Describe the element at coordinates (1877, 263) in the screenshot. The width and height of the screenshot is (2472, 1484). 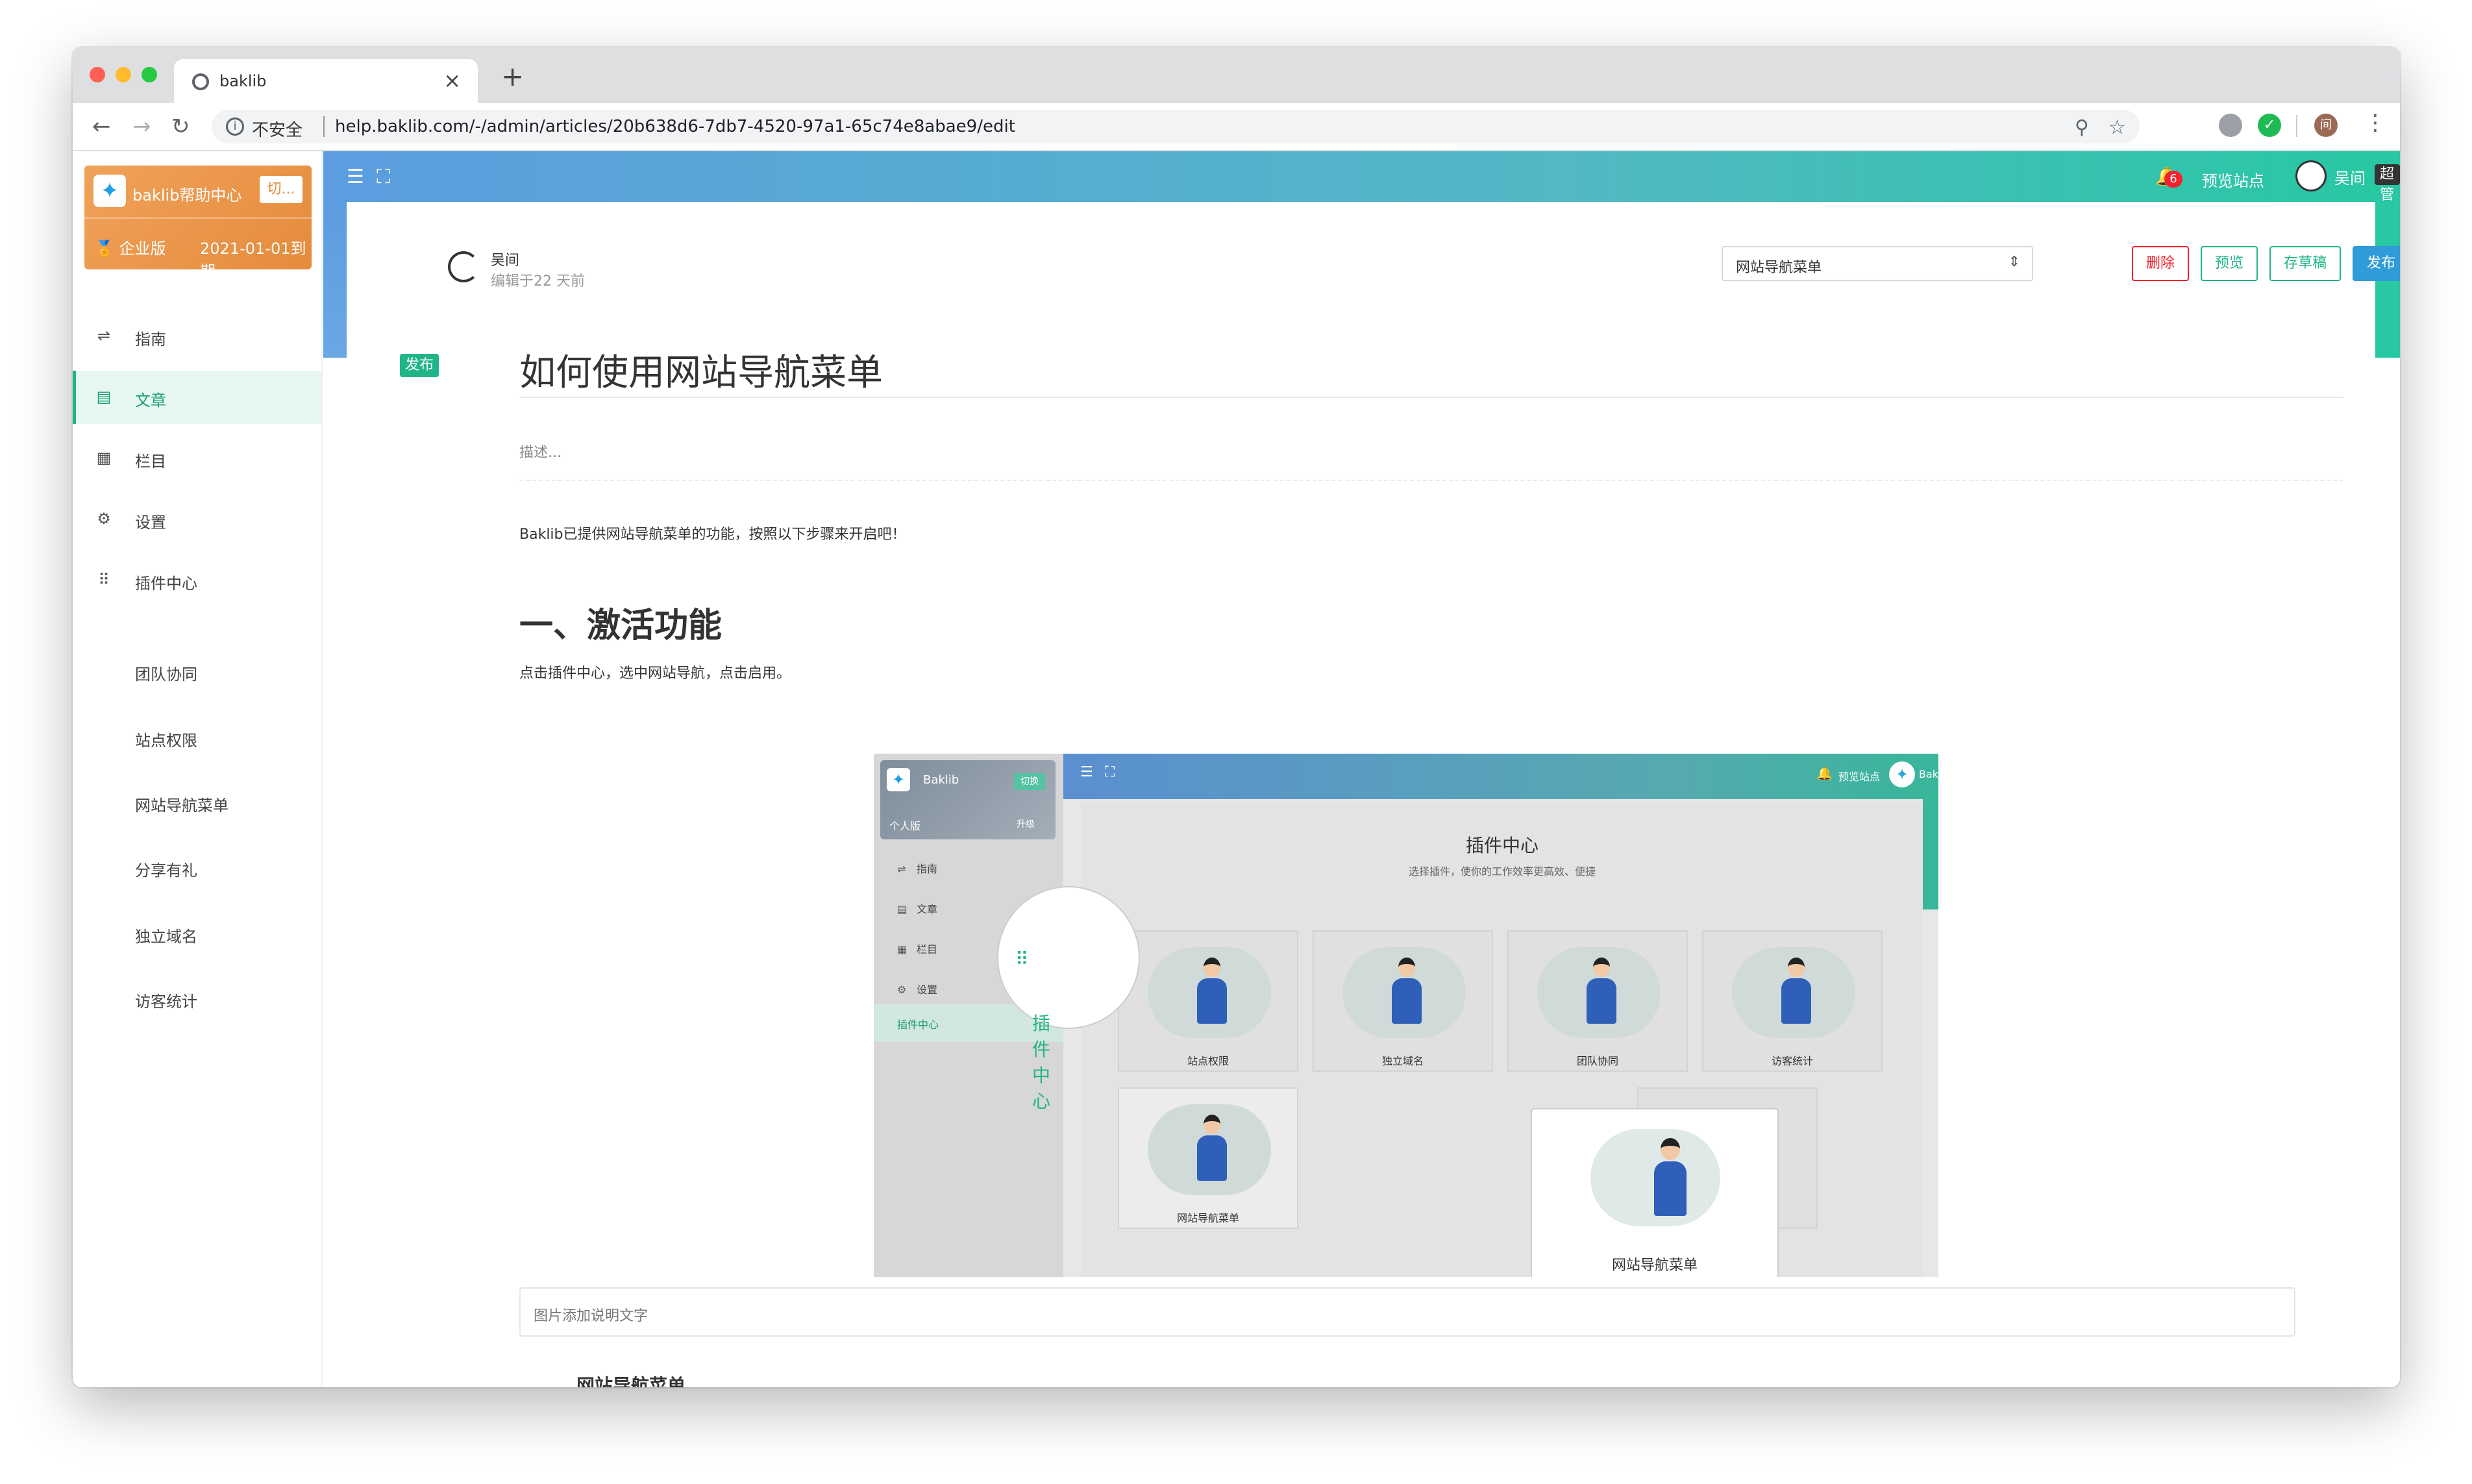
I see `category-select: 网站导航菜单 ⇕` at that location.